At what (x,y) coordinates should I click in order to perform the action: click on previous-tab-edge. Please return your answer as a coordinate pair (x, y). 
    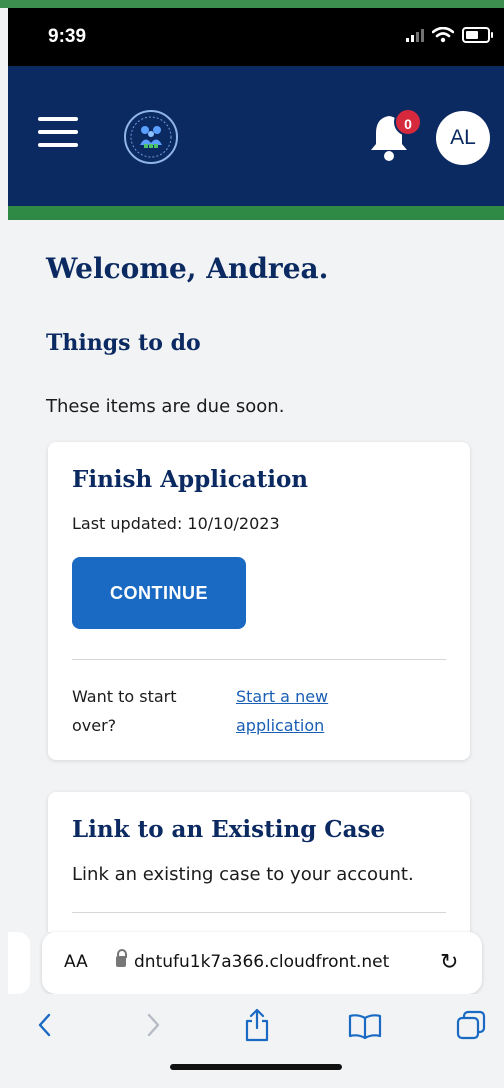
    Looking at the image, I should click on (19, 963).